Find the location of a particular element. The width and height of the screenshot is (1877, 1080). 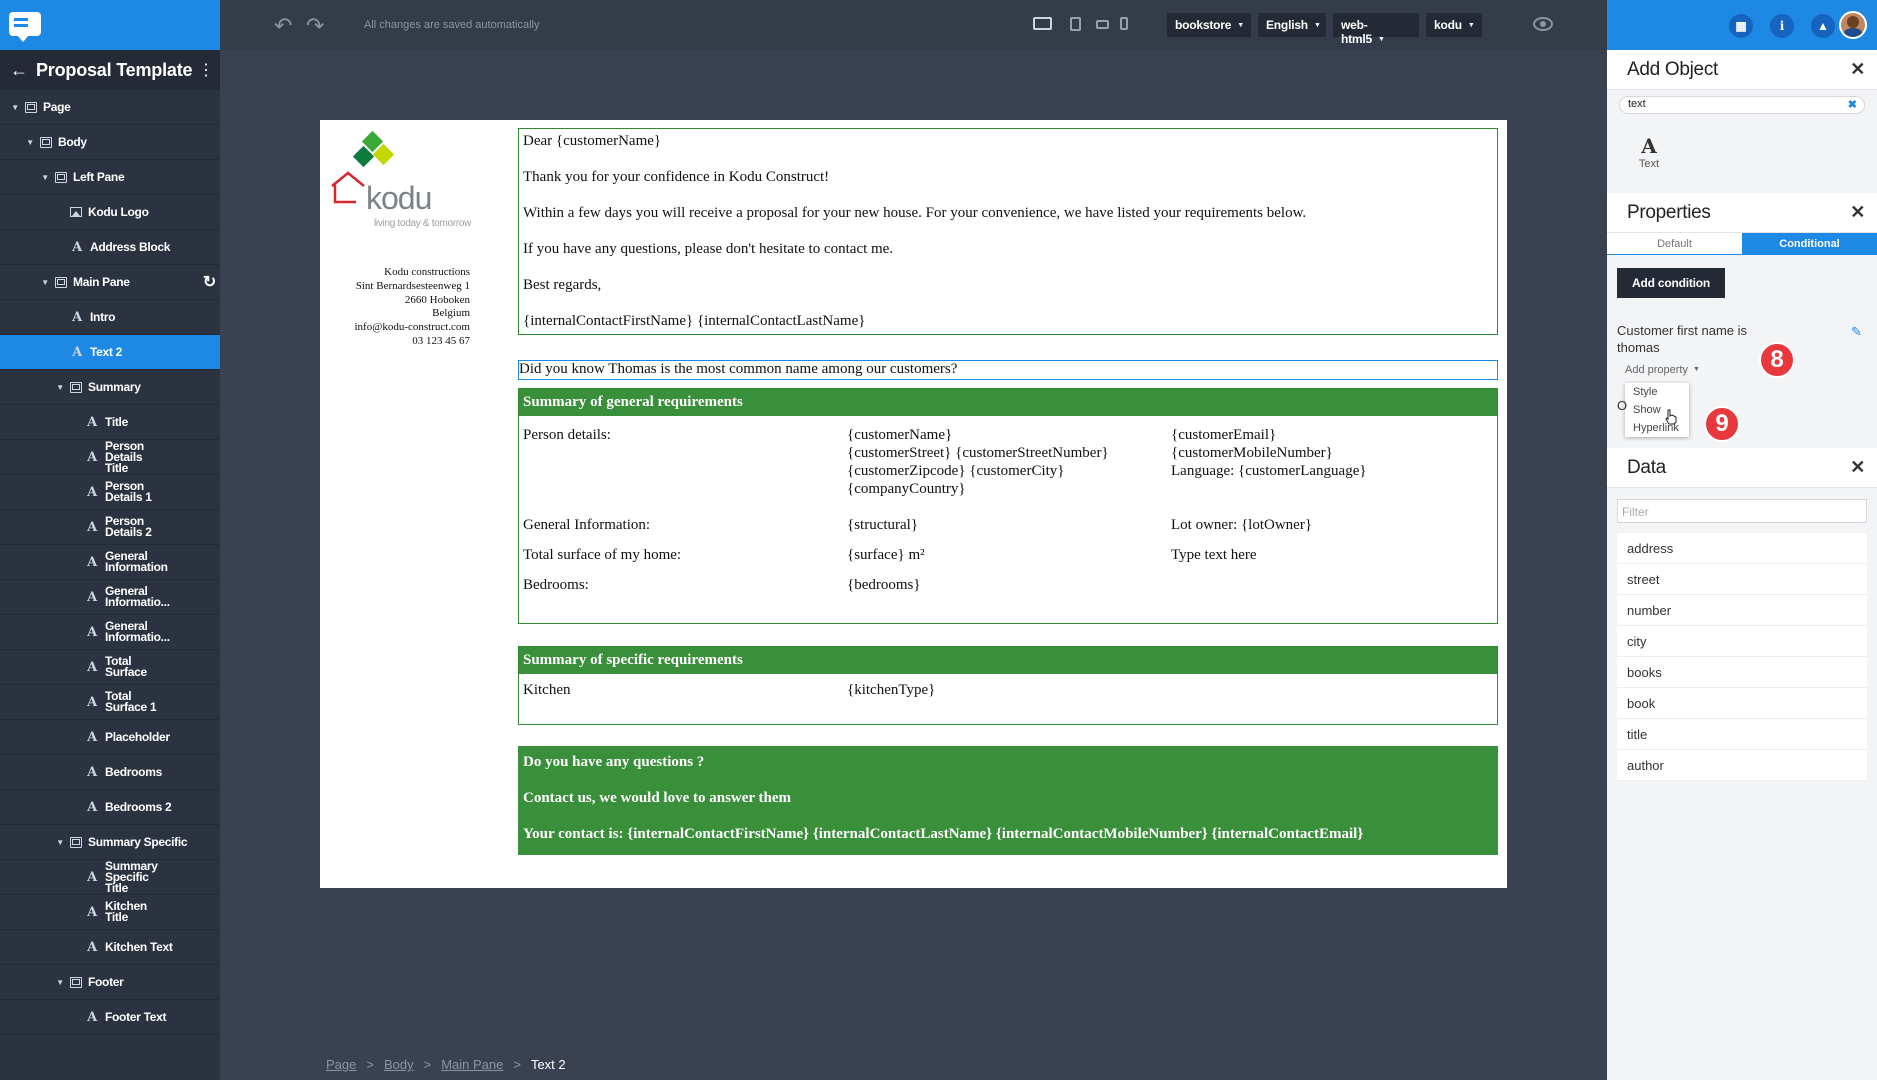

data-field-item: city is located at coordinates (1742, 641).